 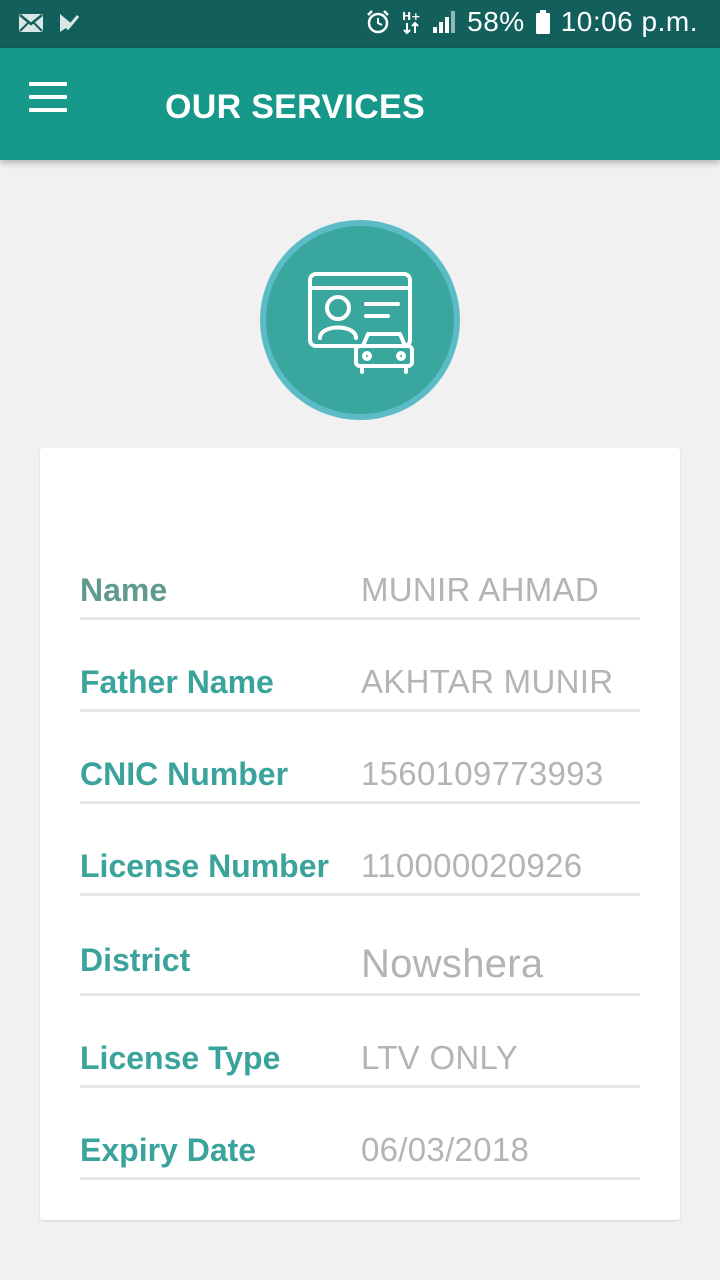 I want to click on battery-icon, so click(x=543, y=22).